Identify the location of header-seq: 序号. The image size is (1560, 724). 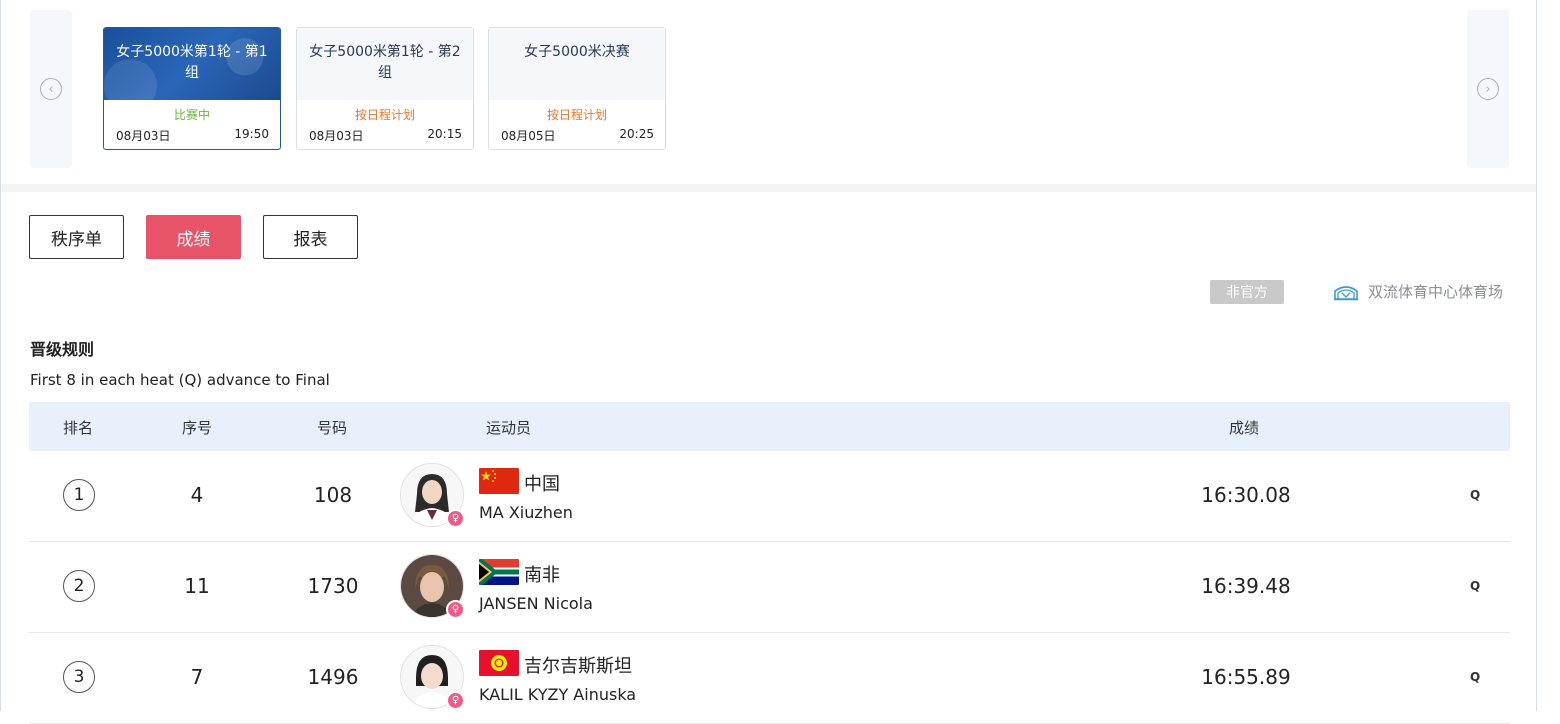
(197, 428).